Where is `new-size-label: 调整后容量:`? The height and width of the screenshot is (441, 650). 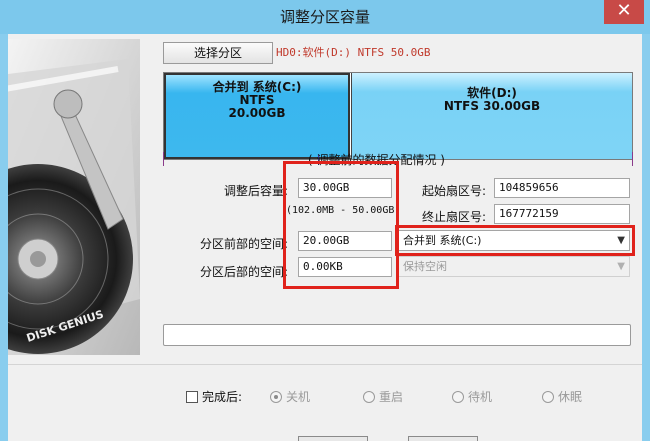 new-size-label: 调整后容量: is located at coordinates (255, 191).